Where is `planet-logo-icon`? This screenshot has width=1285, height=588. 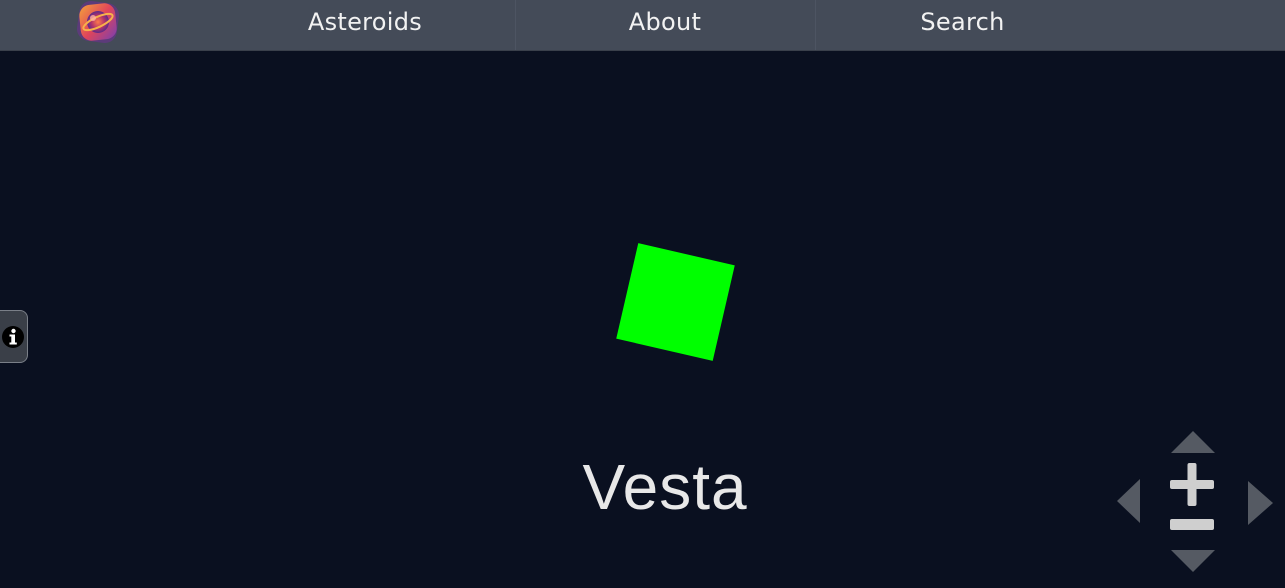
planet-logo-icon is located at coordinates (98, 23).